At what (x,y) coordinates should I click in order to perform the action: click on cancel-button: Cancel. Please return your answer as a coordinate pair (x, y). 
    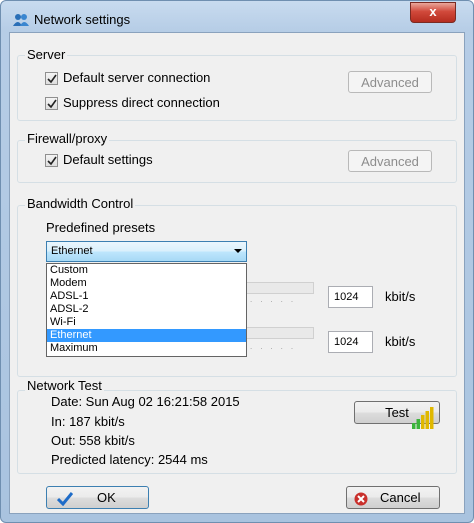
    Looking at the image, I should click on (393, 497).